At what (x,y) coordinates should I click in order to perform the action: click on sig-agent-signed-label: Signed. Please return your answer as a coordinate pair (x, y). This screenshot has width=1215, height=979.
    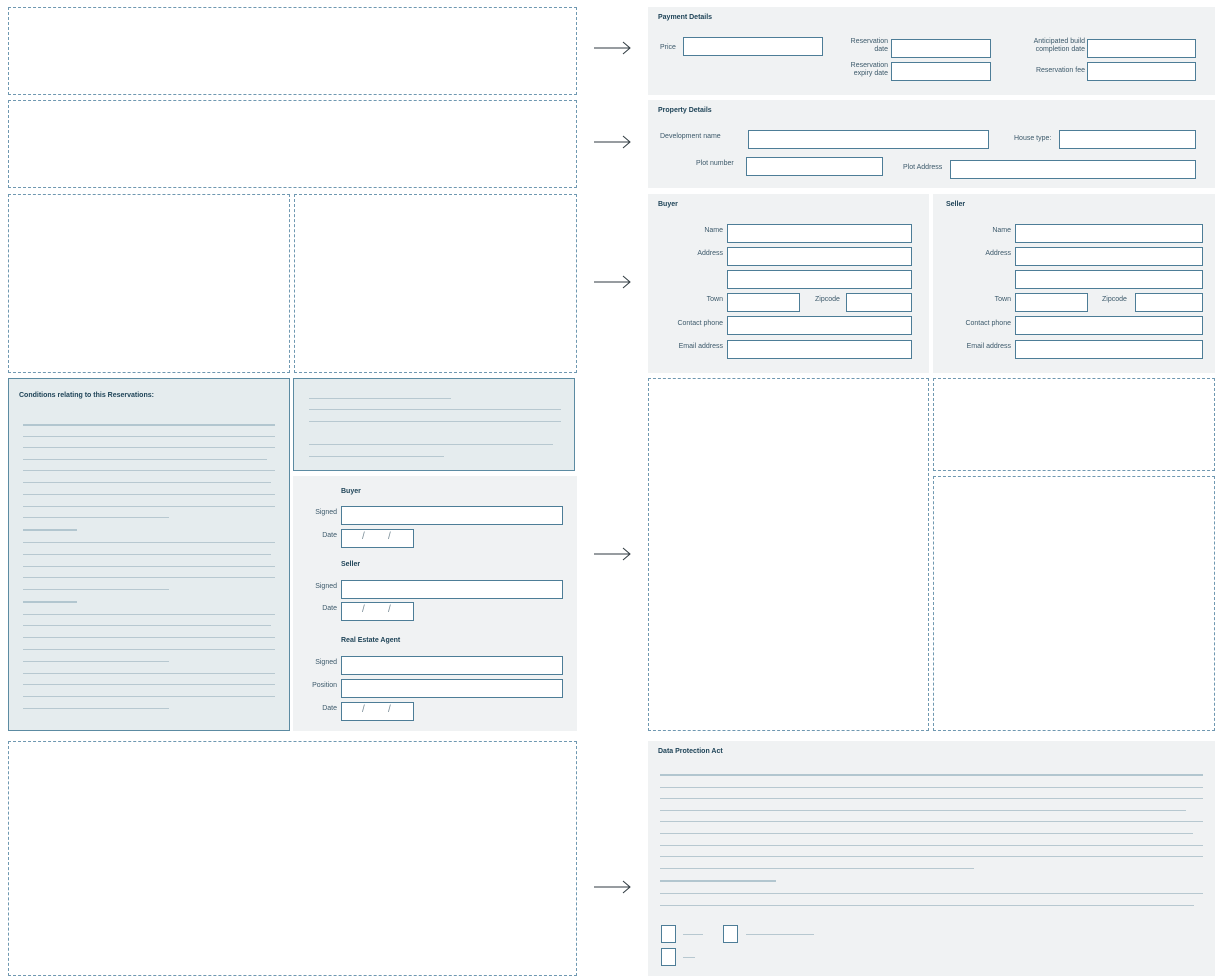
    Looking at the image, I should click on (326, 662).